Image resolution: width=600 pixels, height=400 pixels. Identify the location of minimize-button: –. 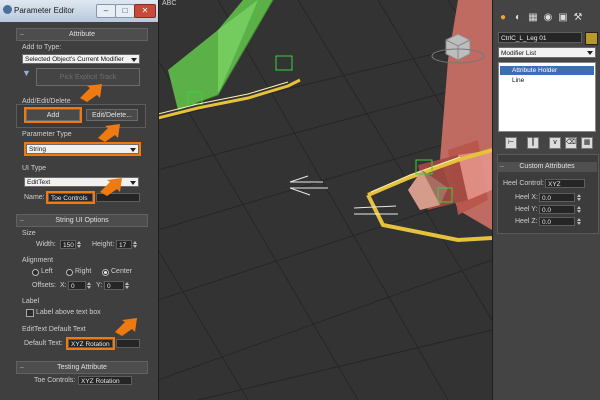
(106, 11).